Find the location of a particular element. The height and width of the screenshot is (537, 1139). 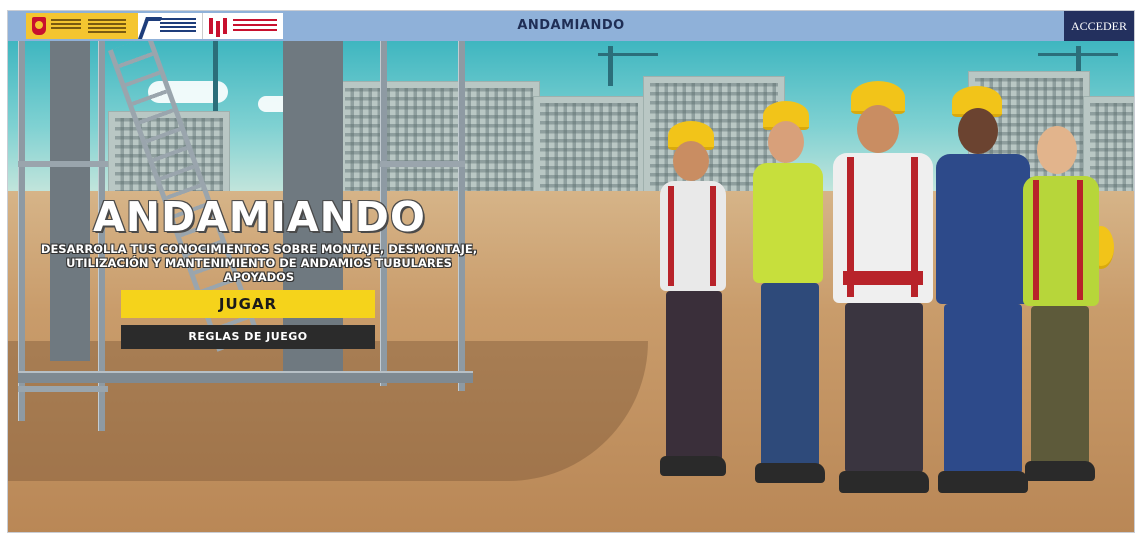

app-title: ANDAMIANDO is located at coordinates (571, 25).